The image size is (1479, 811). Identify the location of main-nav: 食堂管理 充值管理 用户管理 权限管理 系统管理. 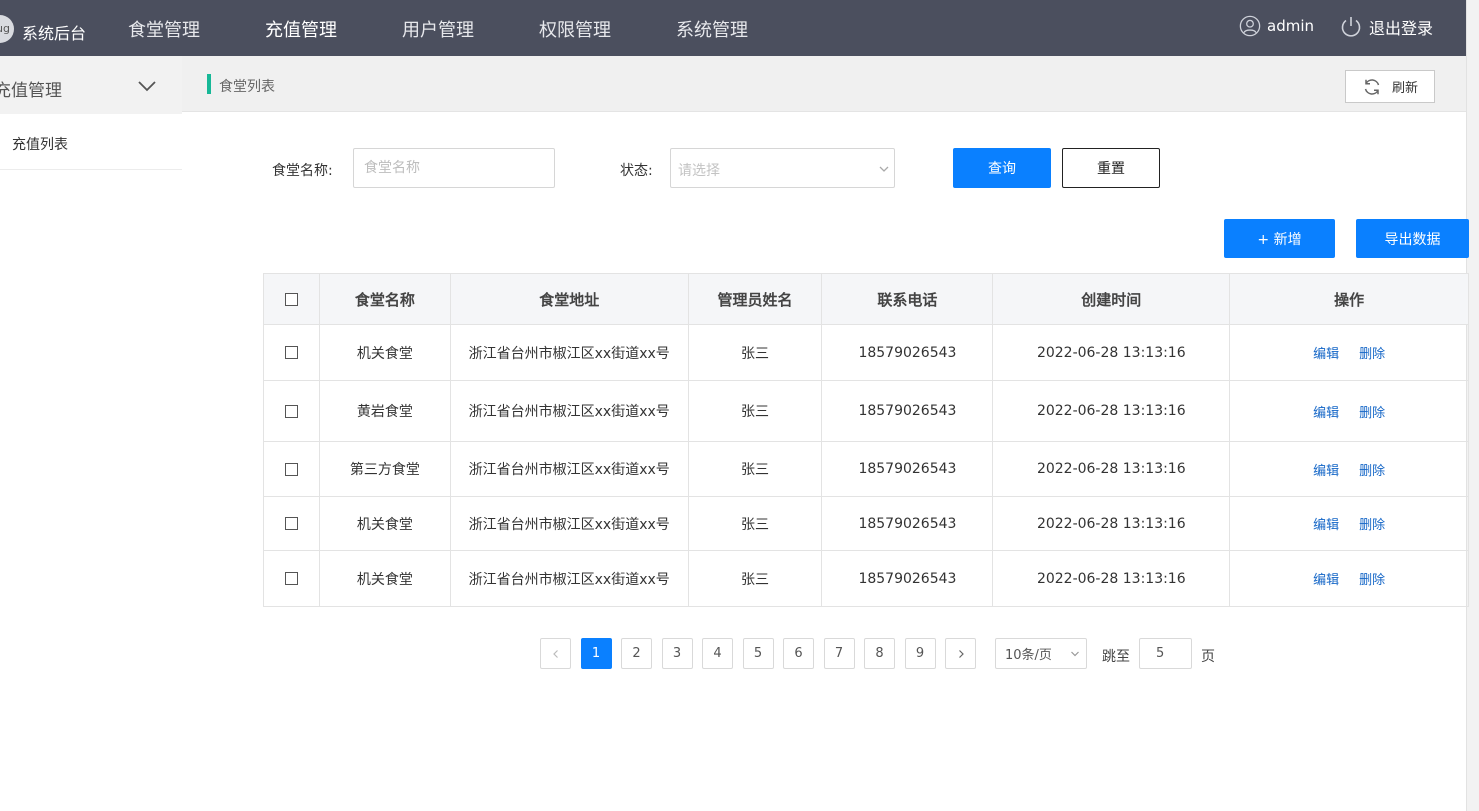
(470, 29).